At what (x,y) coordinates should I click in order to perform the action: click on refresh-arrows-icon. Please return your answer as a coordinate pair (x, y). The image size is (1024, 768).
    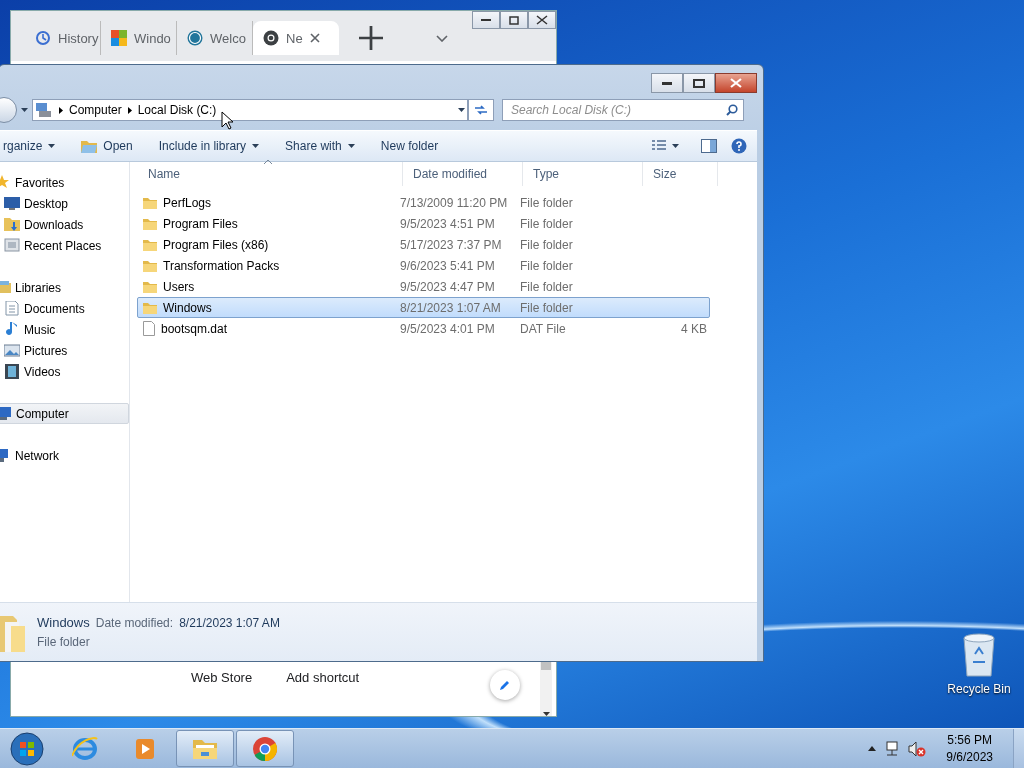
    Looking at the image, I should click on (481, 110).